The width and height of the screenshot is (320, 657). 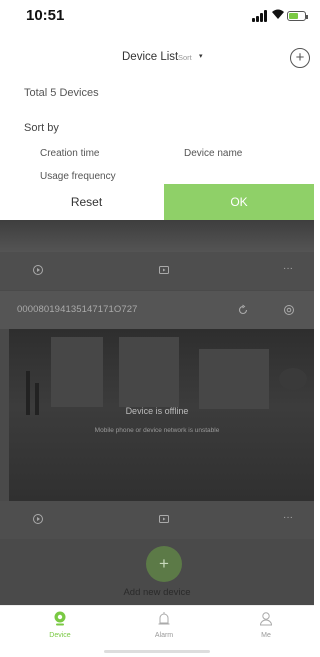 I want to click on nav-bar: Device List Sort ▾ +, so click(x=157, y=57).